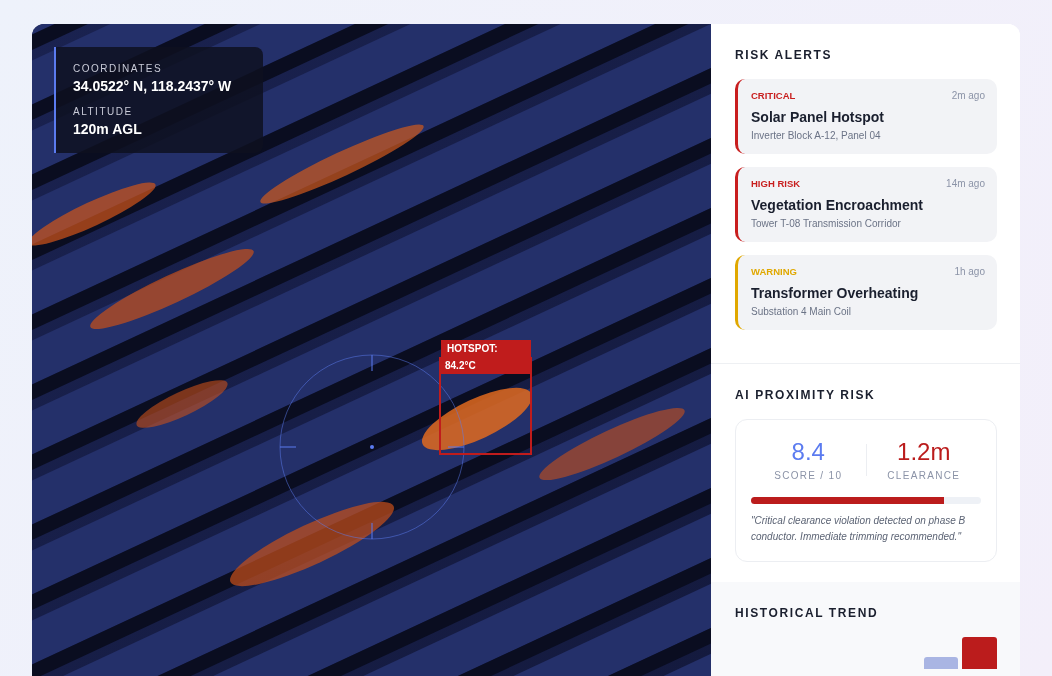 This screenshot has width=1052, height=676. Describe the element at coordinates (103, 111) in the screenshot. I see `altitude-label: ALTITUDE` at that location.